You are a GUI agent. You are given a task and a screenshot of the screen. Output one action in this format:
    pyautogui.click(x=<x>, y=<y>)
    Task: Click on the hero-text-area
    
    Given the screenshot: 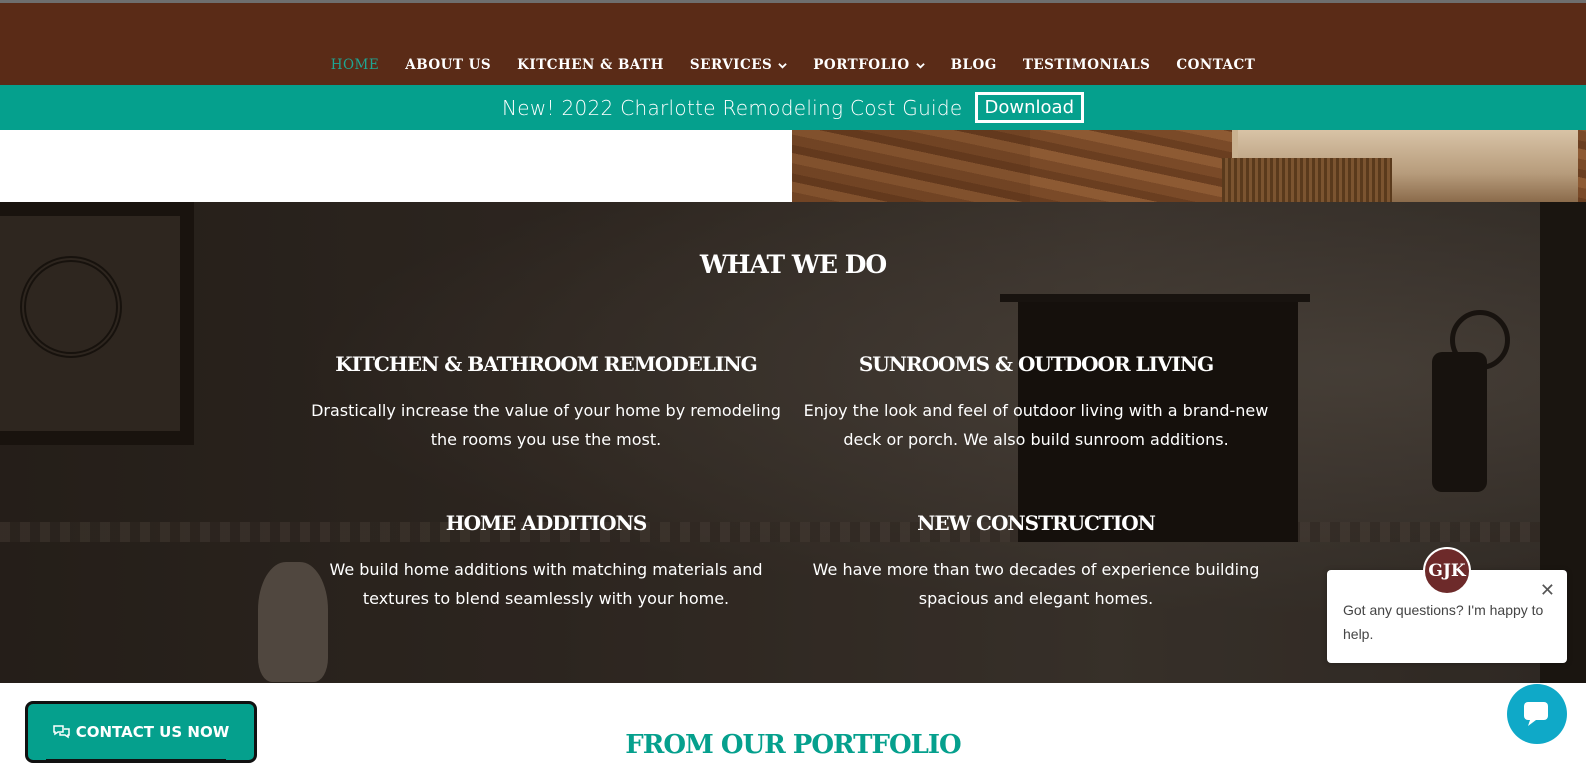 What is the action you would take?
    pyautogui.click(x=396, y=166)
    